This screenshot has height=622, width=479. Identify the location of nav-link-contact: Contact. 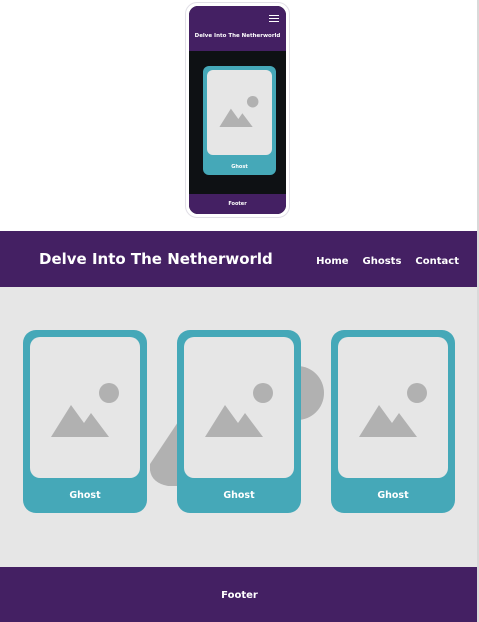
(437, 261).